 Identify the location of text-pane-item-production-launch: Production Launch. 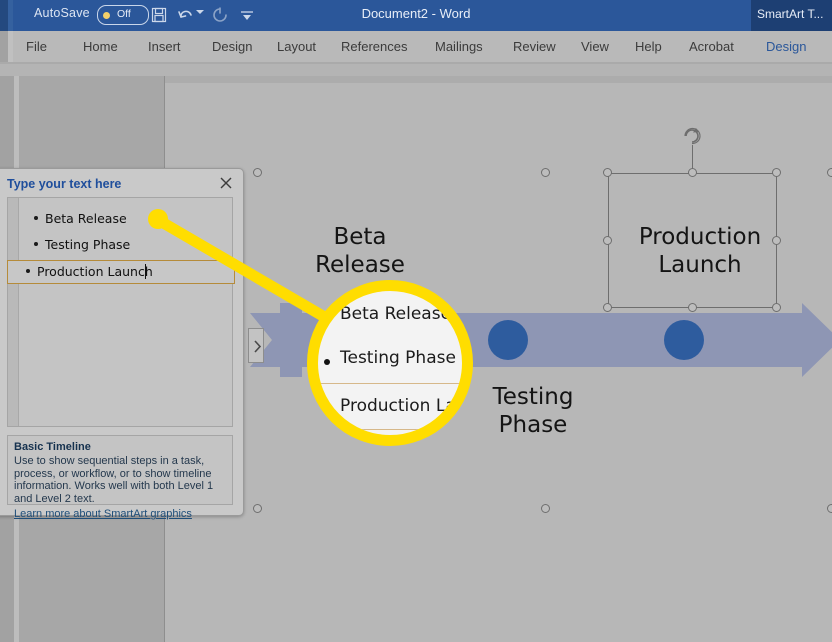
(121, 272).